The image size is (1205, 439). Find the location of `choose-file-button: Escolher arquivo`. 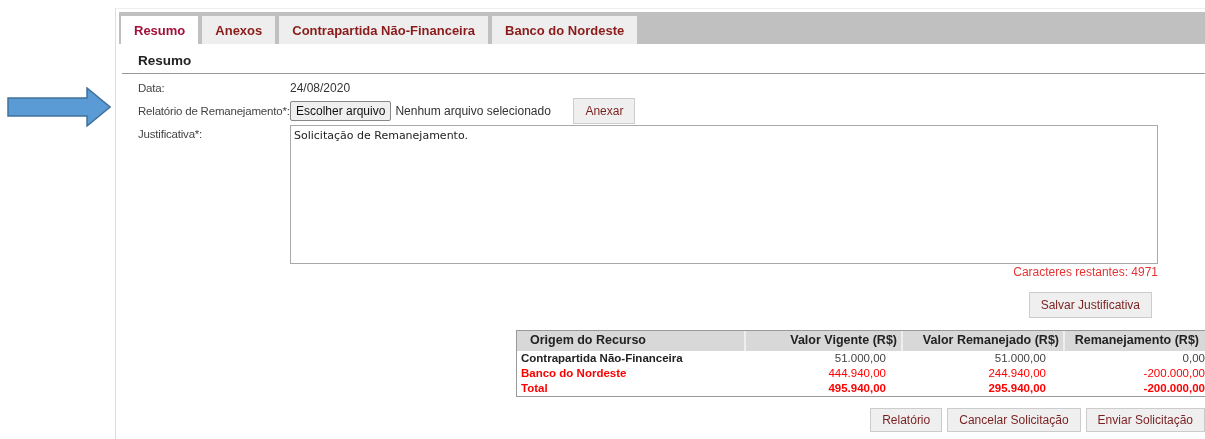

choose-file-button: Escolher arquivo is located at coordinates (341, 110).